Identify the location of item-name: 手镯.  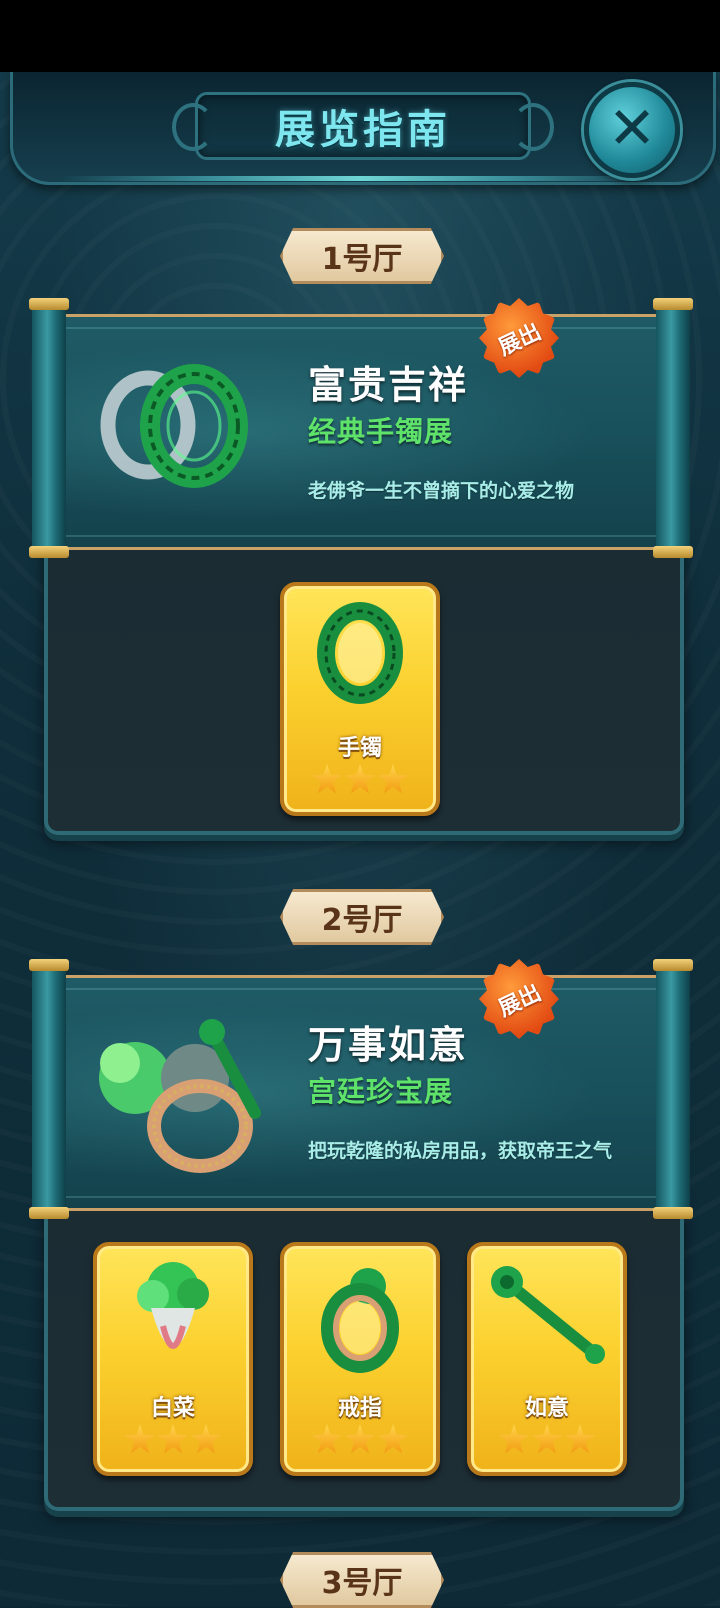
(359, 748).